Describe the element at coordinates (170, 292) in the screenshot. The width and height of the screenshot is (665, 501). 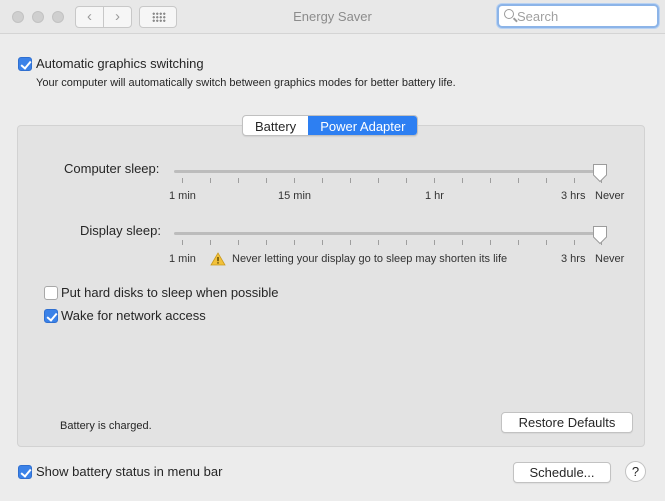
I see `hard-disks-label: Put hard disks to sleep when possible` at that location.